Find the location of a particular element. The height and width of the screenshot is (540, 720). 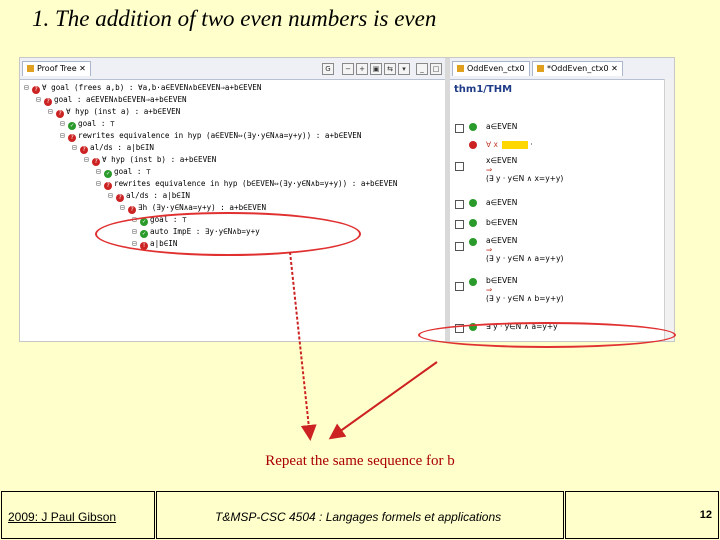

hyp-line: b∈EVEN is located at coordinates (502, 280).